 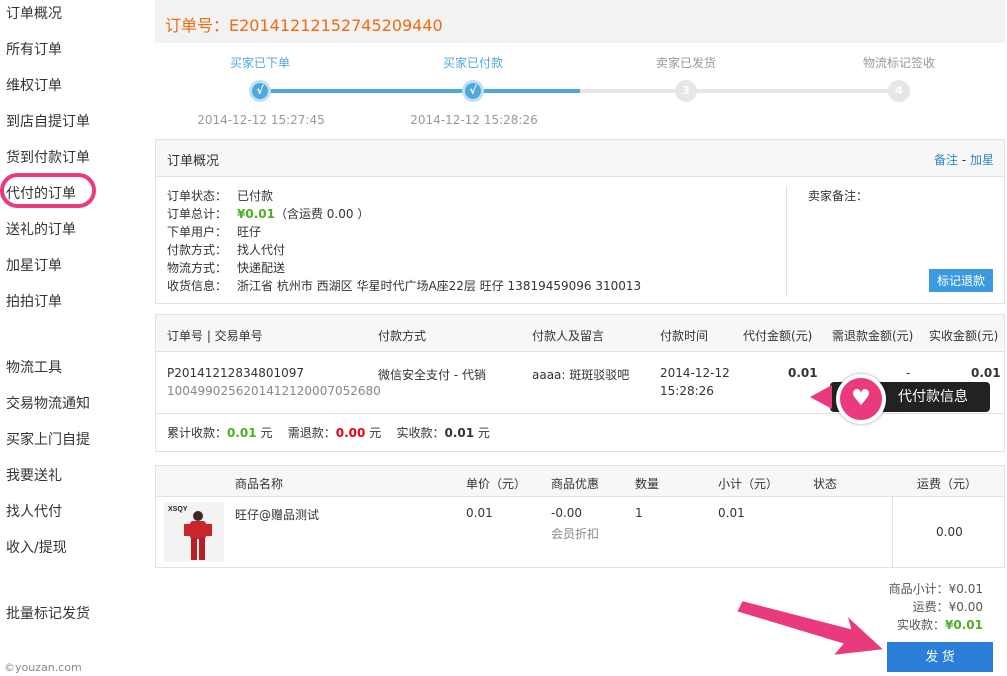 I want to click on progress-track-done, so click(x=420, y=91).